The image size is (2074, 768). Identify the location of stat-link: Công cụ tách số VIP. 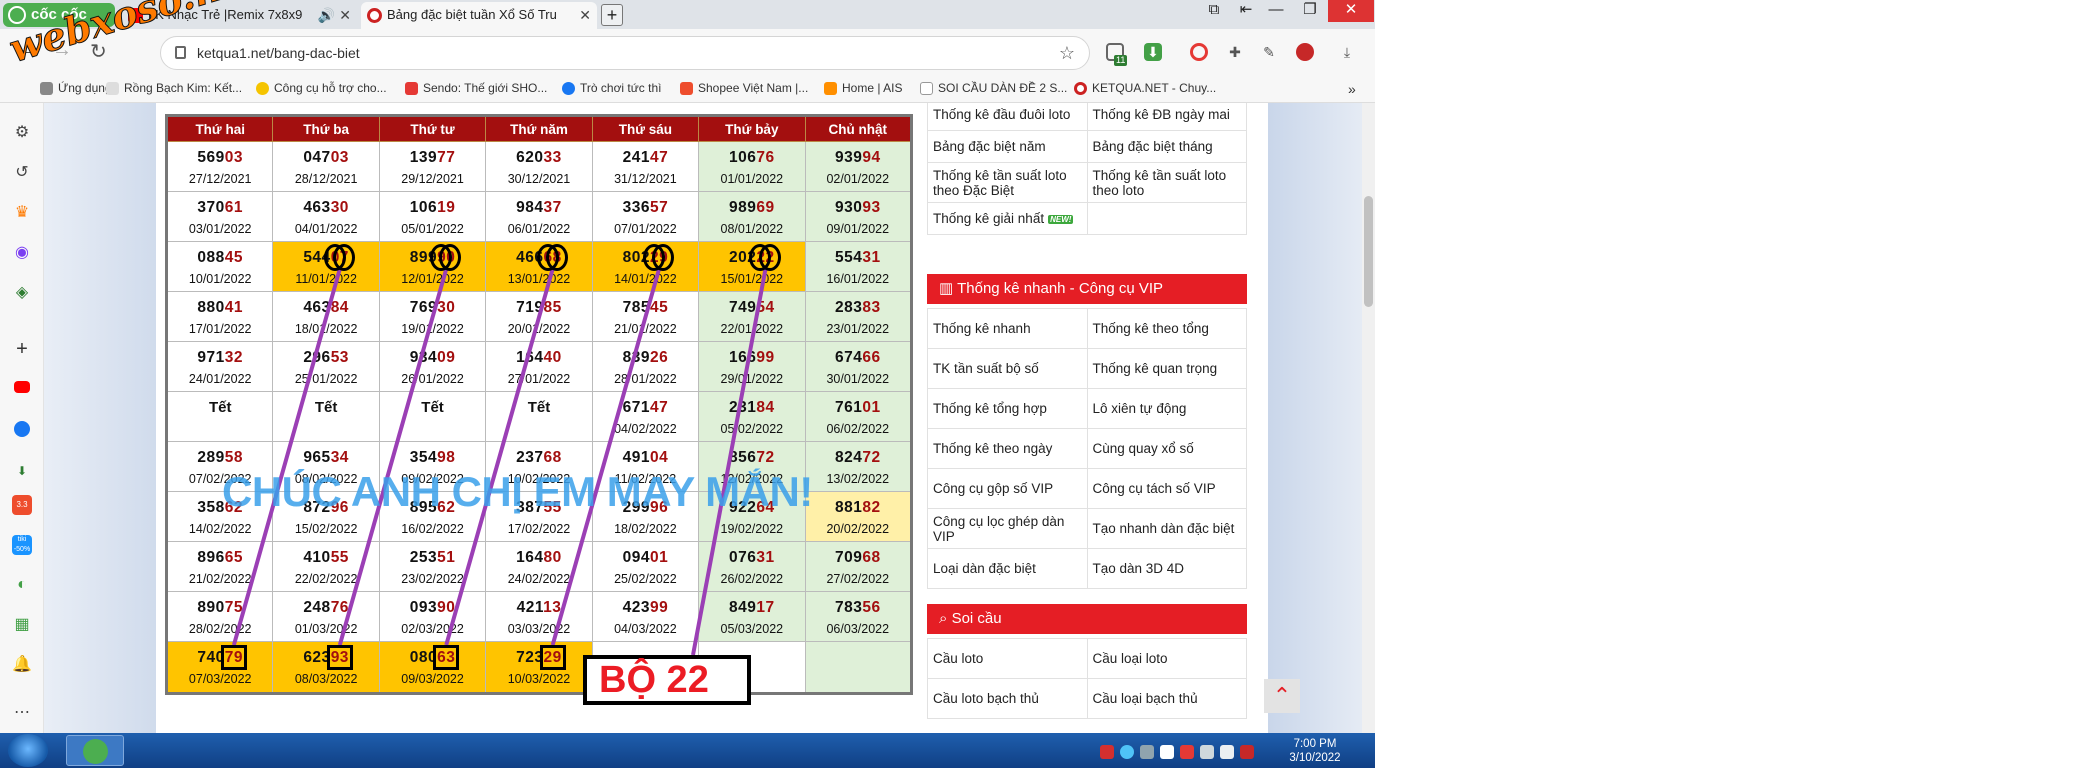
(1166, 488).